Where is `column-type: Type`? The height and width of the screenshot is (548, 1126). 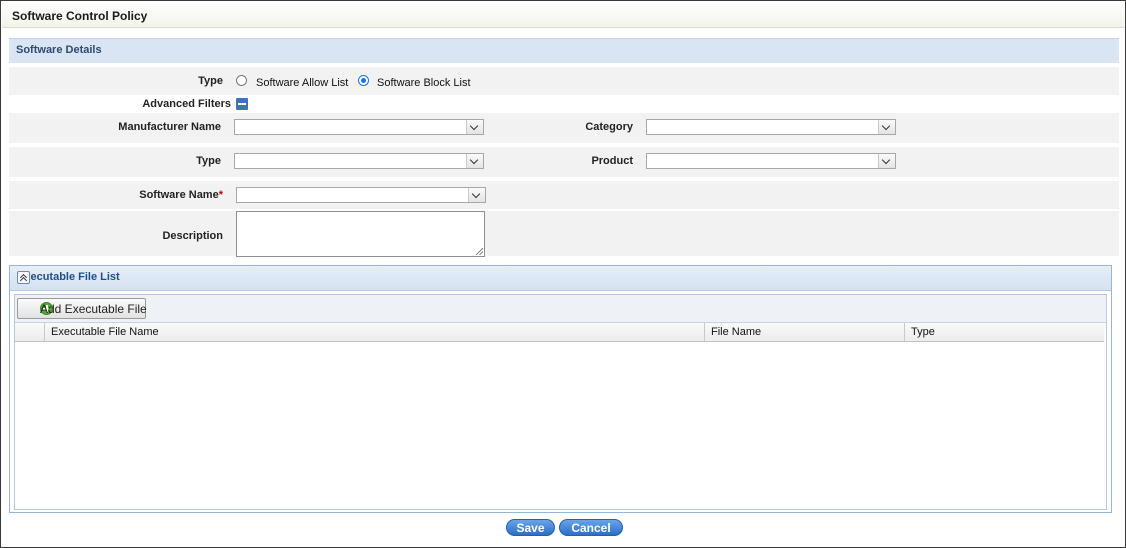 column-type: Type is located at coordinates (1004, 332).